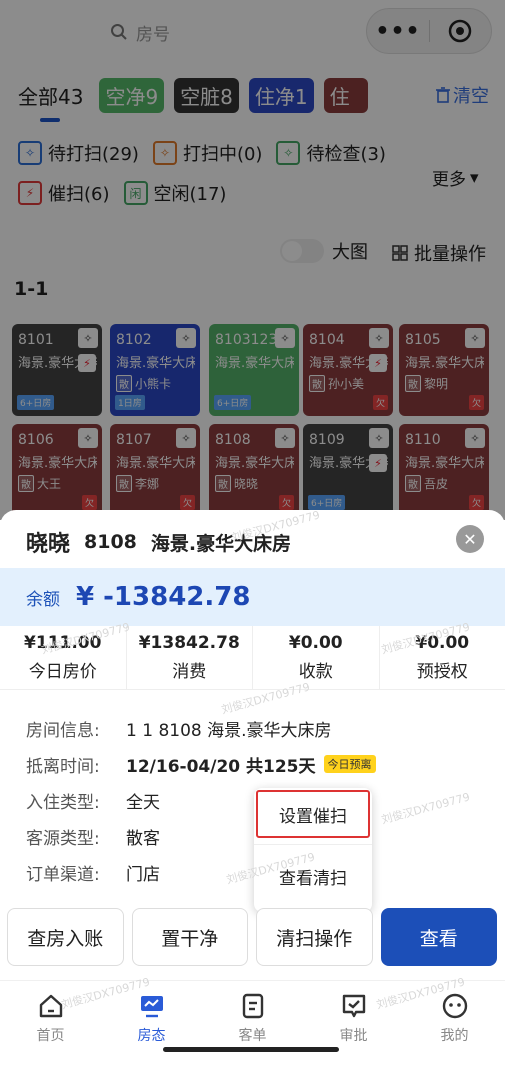  What do you see at coordinates (353, 1036) in the screenshot?
I see `tab-label: 审批` at bounding box center [353, 1036].